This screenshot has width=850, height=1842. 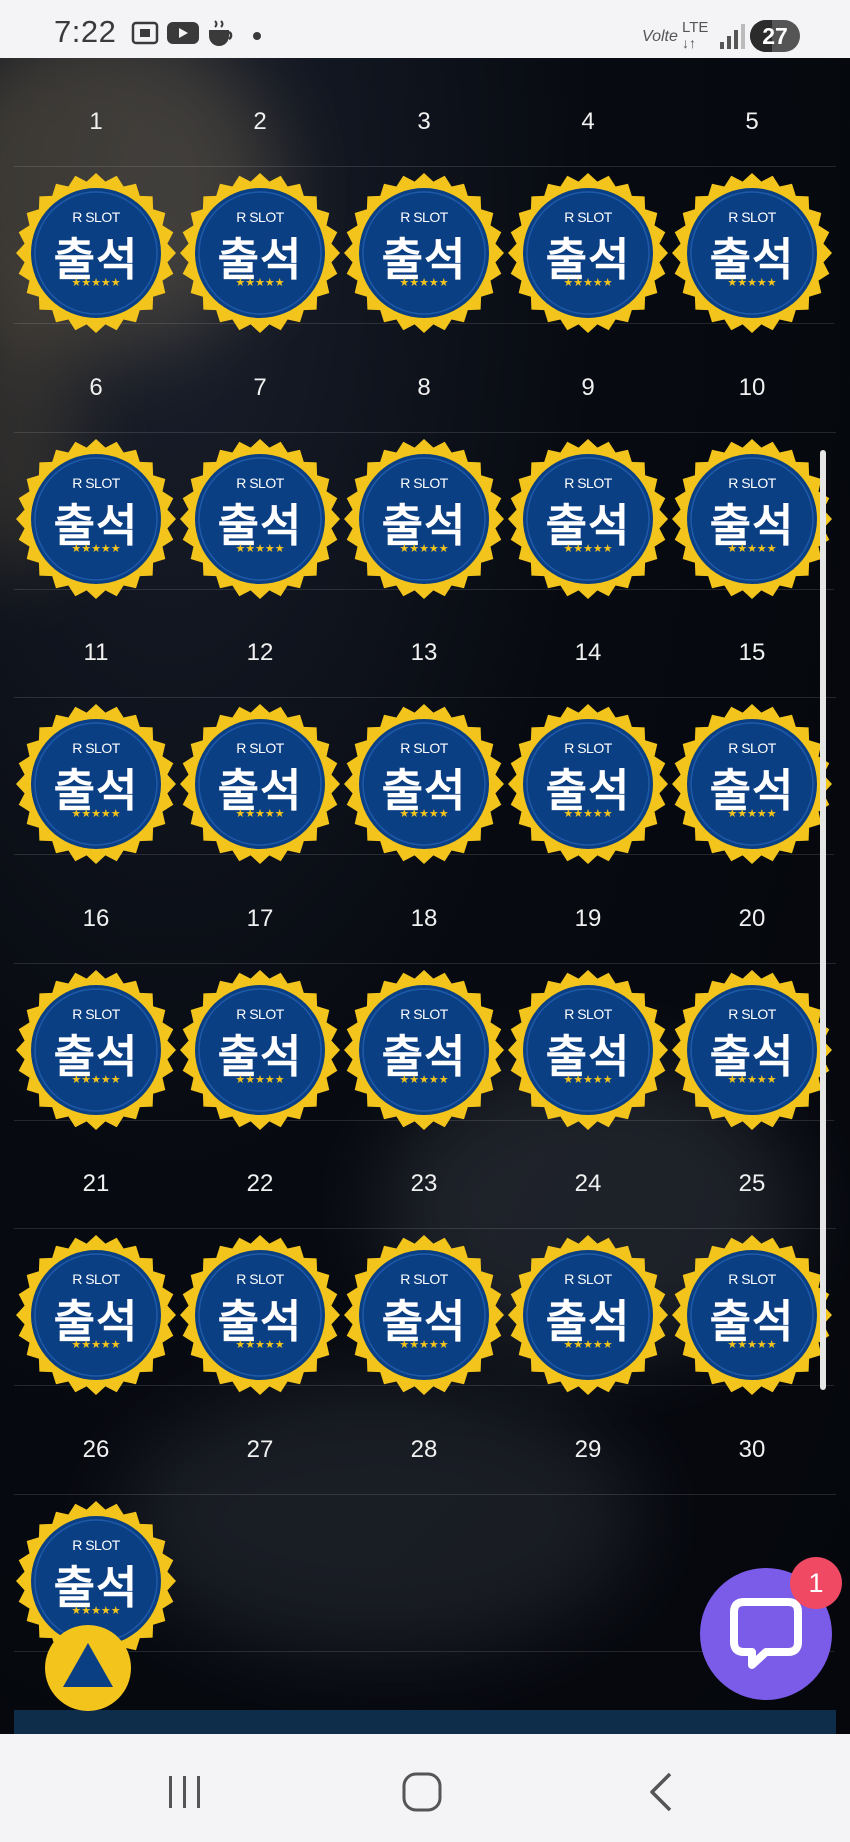 I want to click on recent-apps-button, so click(x=185, y=1792).